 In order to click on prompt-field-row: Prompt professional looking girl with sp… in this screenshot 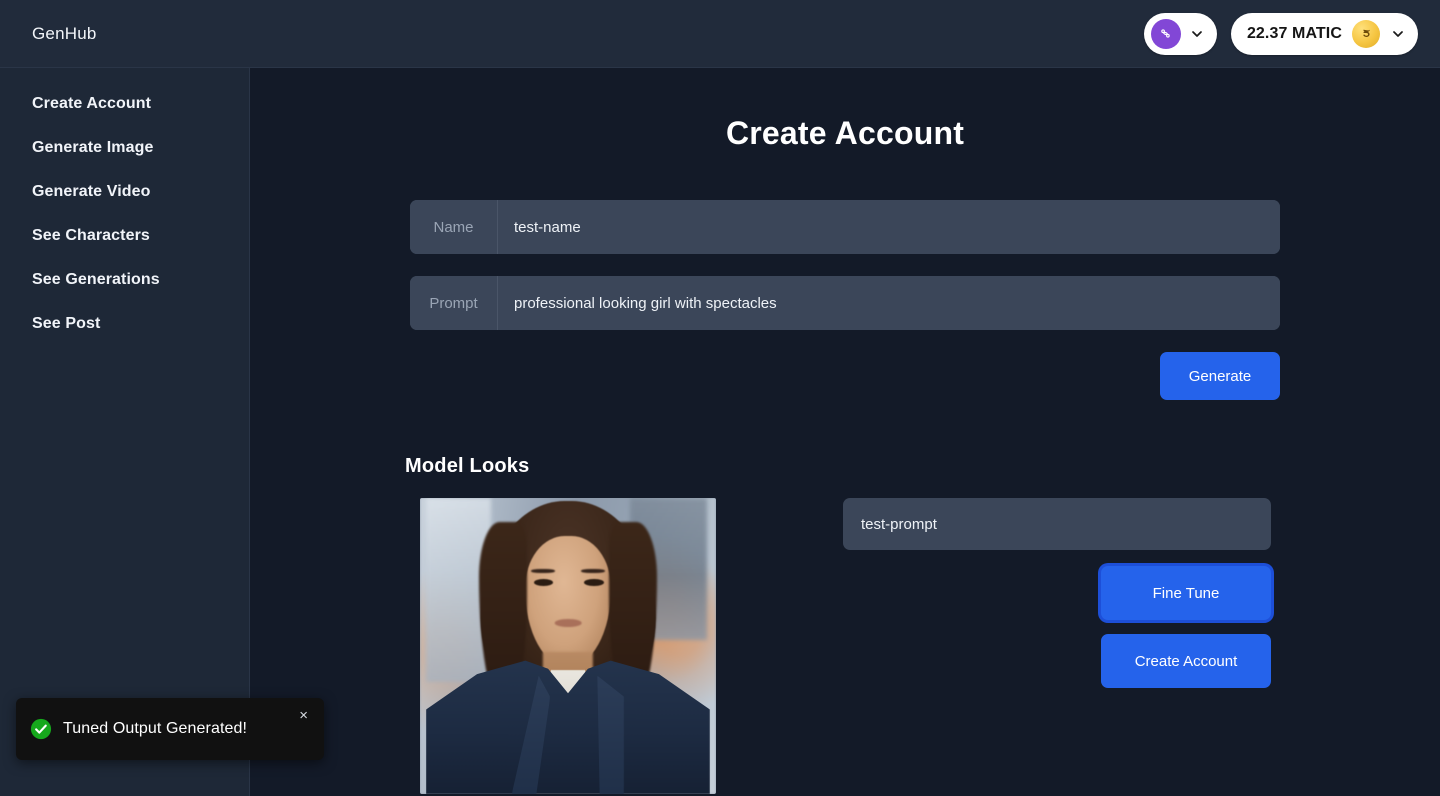, I will do `click(845, 303)`.